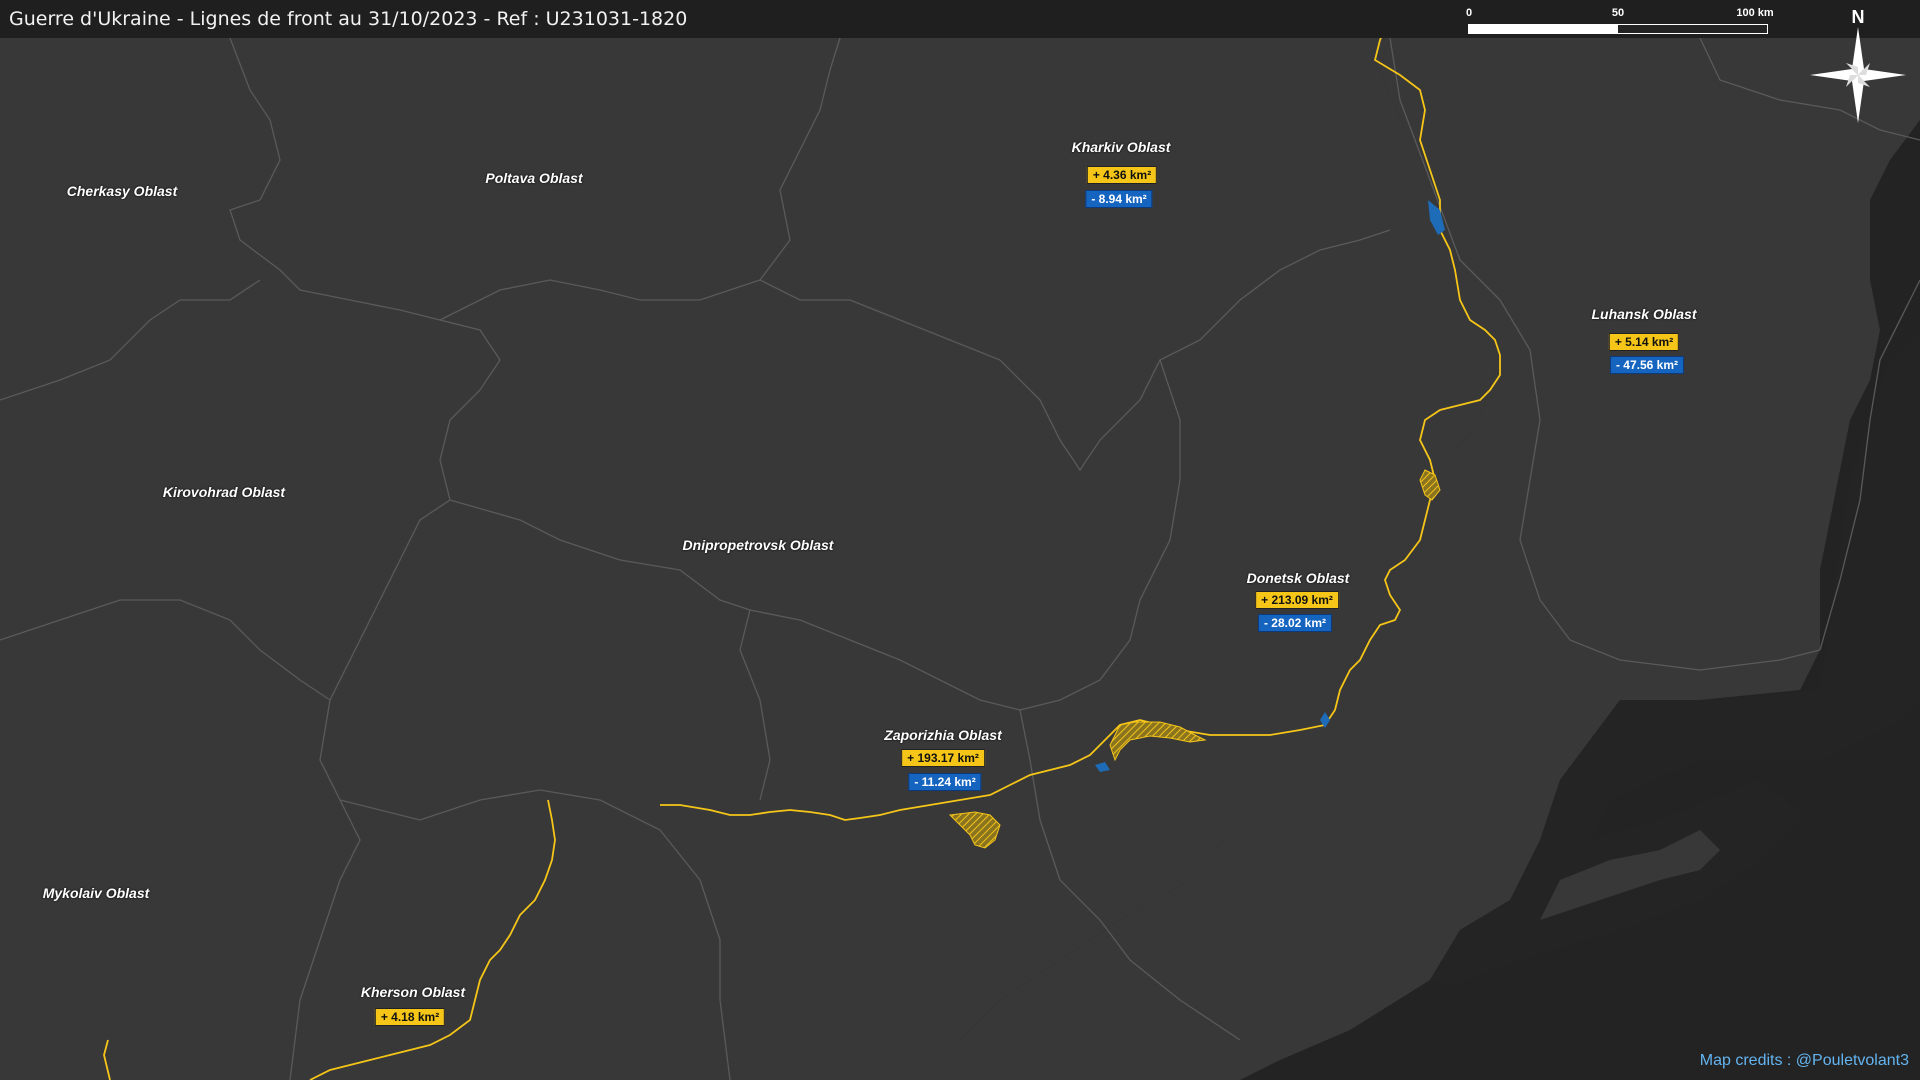 The image size is (1920, 1080). I want to click on compass-rose-icon, so click(1858, 75).